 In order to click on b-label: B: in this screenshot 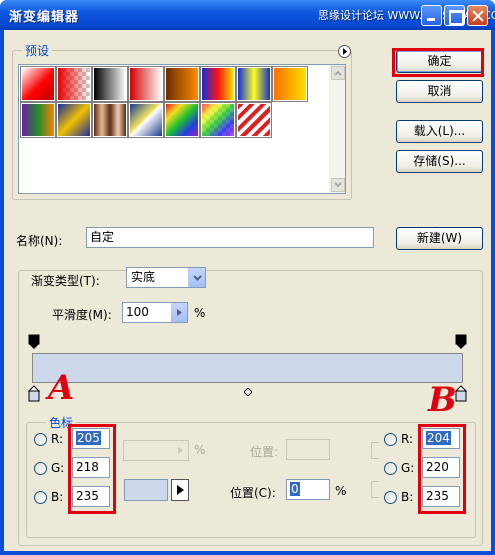, I will do `click(57, 497)`.